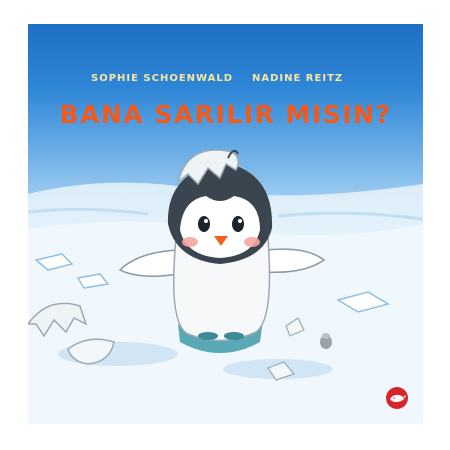  What do you see at coordinates (204, 224) in the screenshot?
I see `left-eye` at bounding box center [204, 224].